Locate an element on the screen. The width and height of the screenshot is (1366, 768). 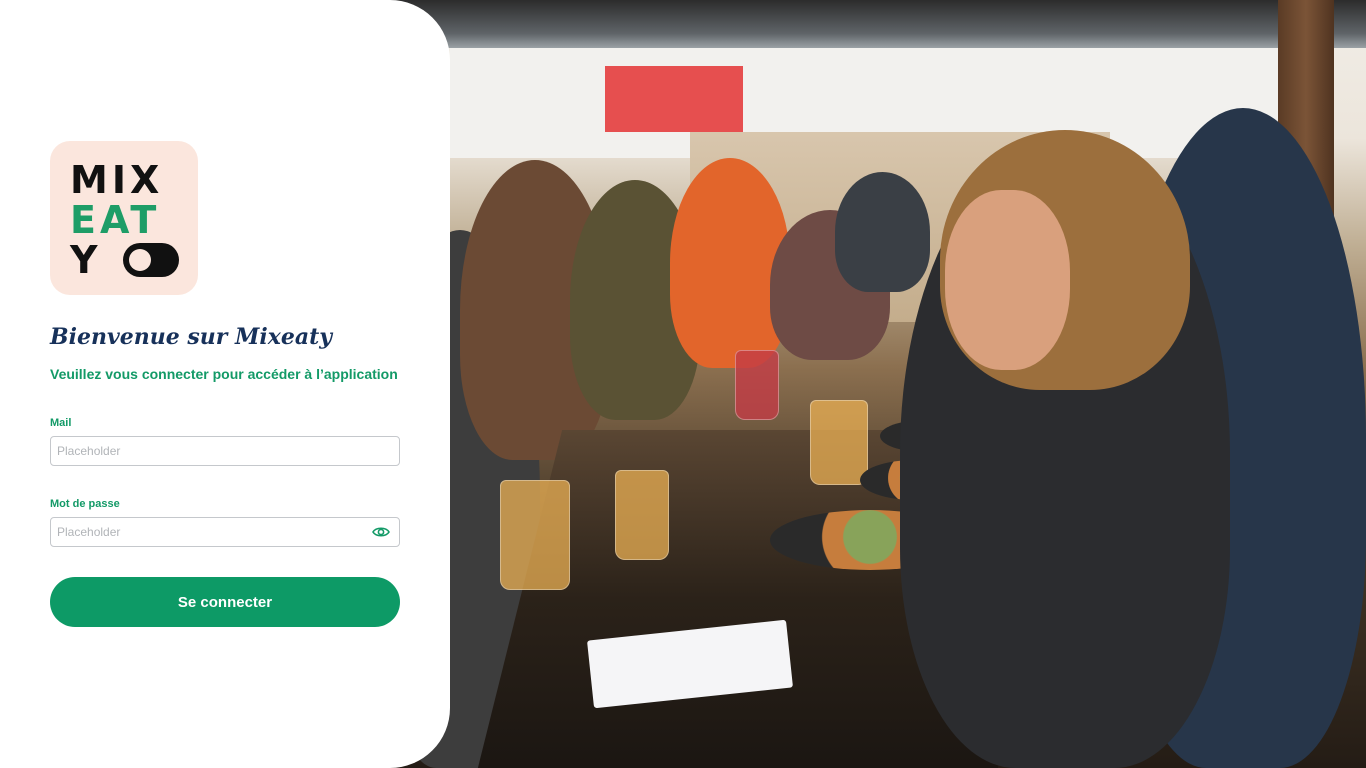
eye-icon-svg is located at coordinates (381, 532).